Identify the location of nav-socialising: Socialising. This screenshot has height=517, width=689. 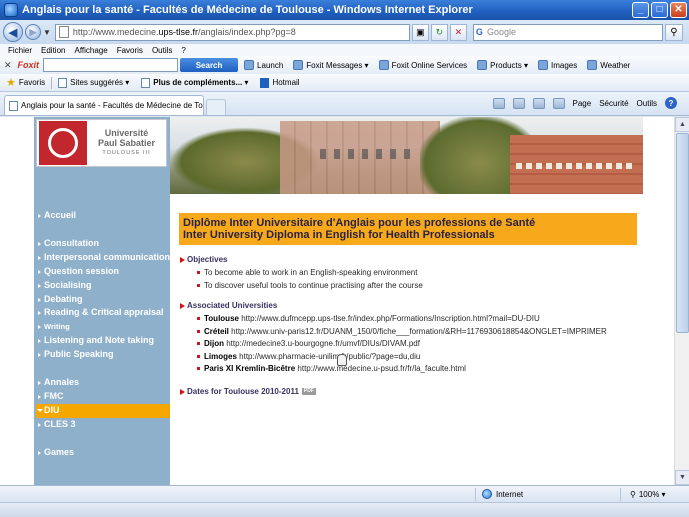
(103, 286).